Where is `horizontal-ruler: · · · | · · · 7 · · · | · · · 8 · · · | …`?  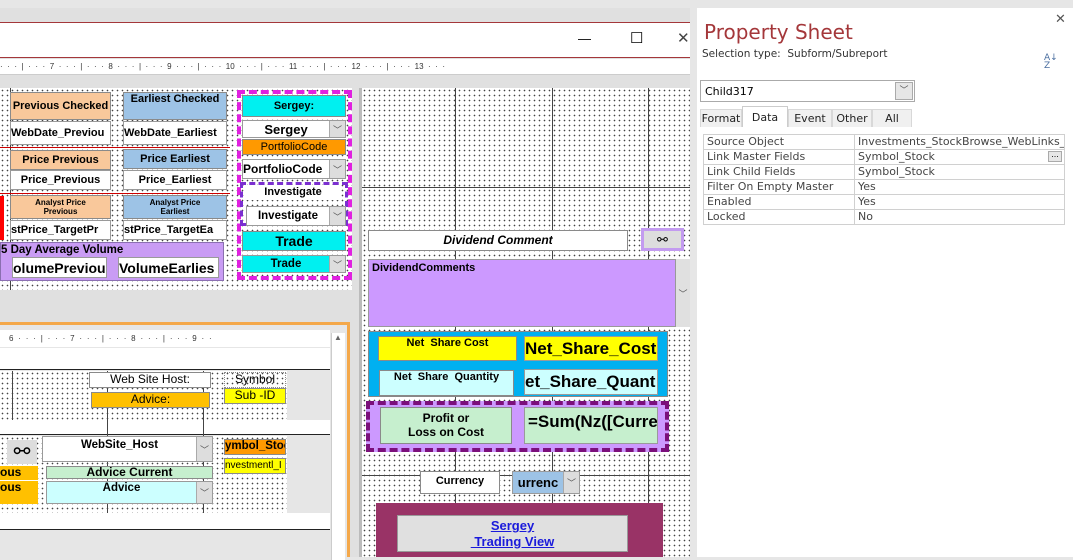
horizontal-ruler: · · · | · · · 7 · · · | · · · 8 · · · | … is located at coordinates (345, 67).